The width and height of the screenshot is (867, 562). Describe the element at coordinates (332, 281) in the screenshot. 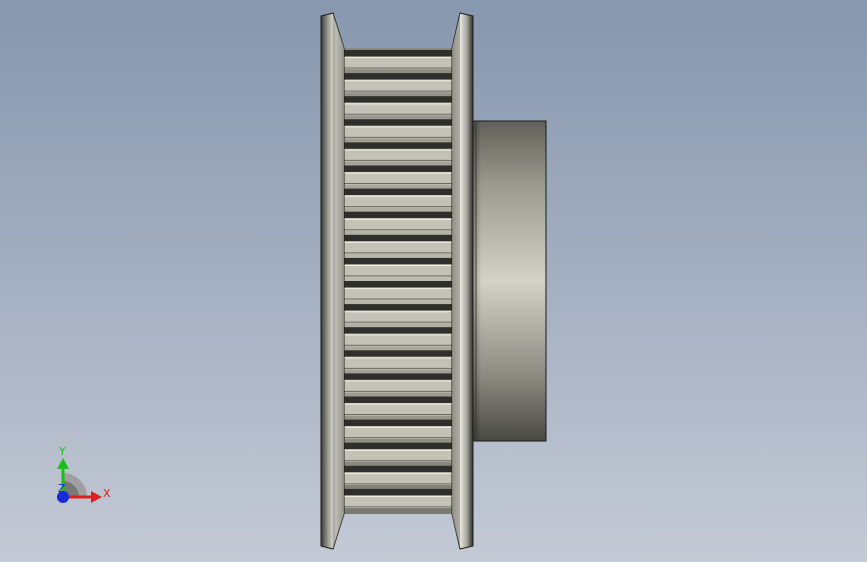

I see `left-flange` at that location.